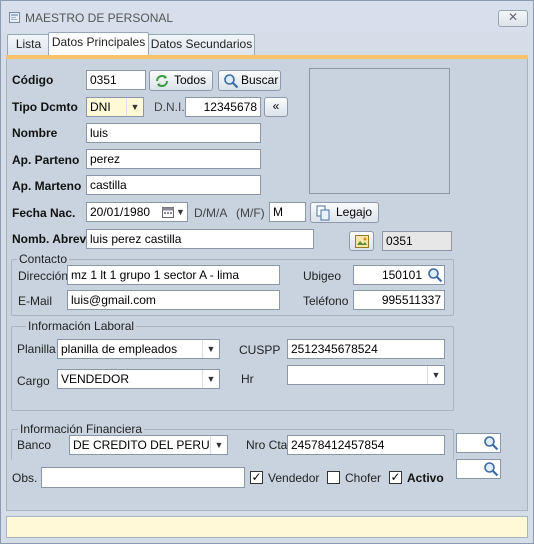  What do you see at coordinates (14, 17) in the screenshot?
I see `form-icon` at bounding box center [14, 17].